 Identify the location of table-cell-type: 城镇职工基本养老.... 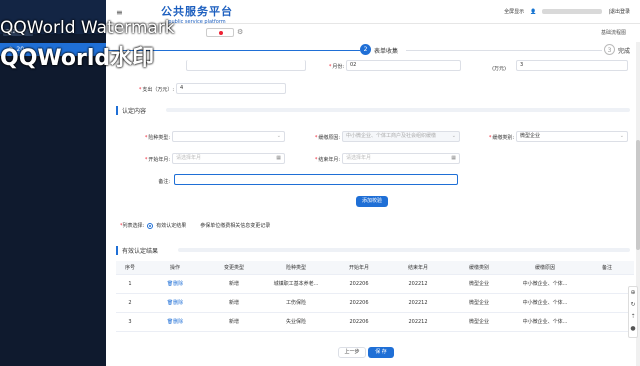
(296, 284).